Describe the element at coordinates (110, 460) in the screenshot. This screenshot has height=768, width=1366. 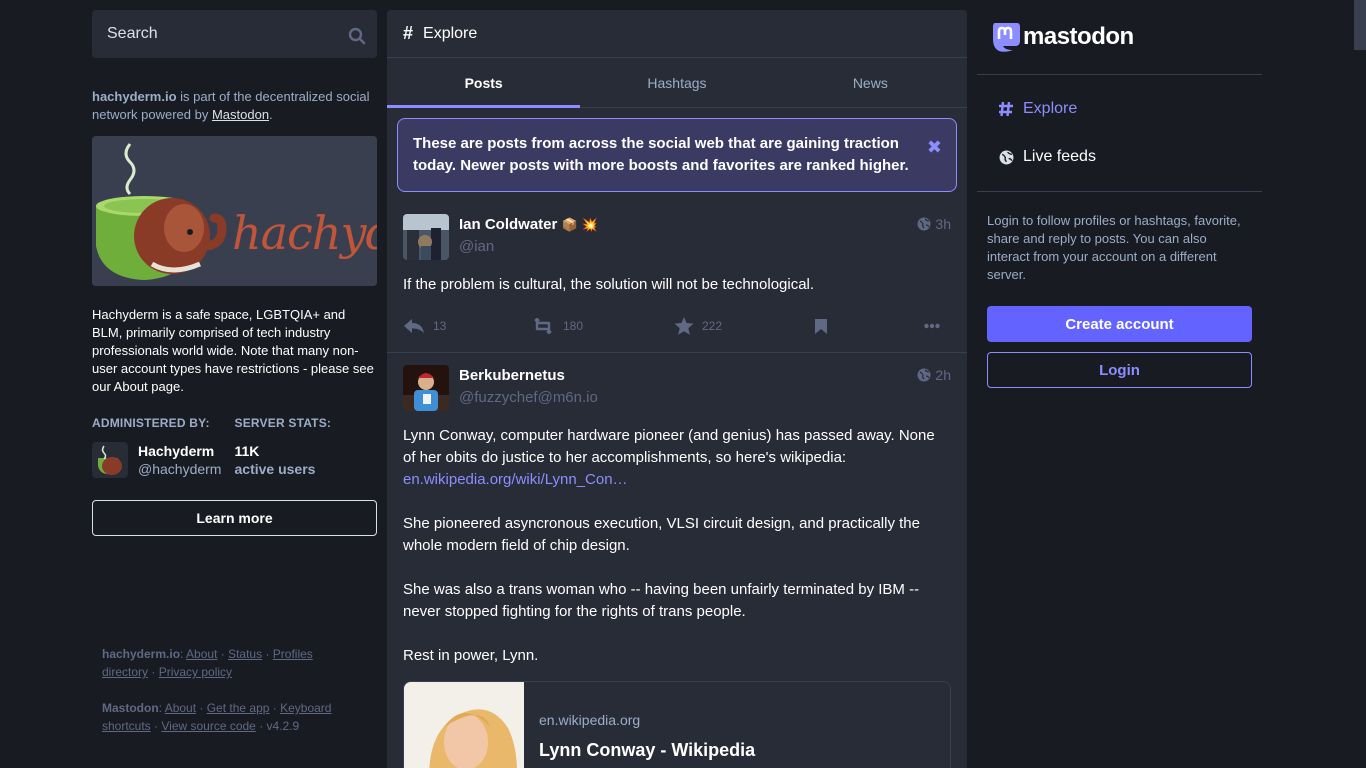
I see `admin-avatar` at that location.